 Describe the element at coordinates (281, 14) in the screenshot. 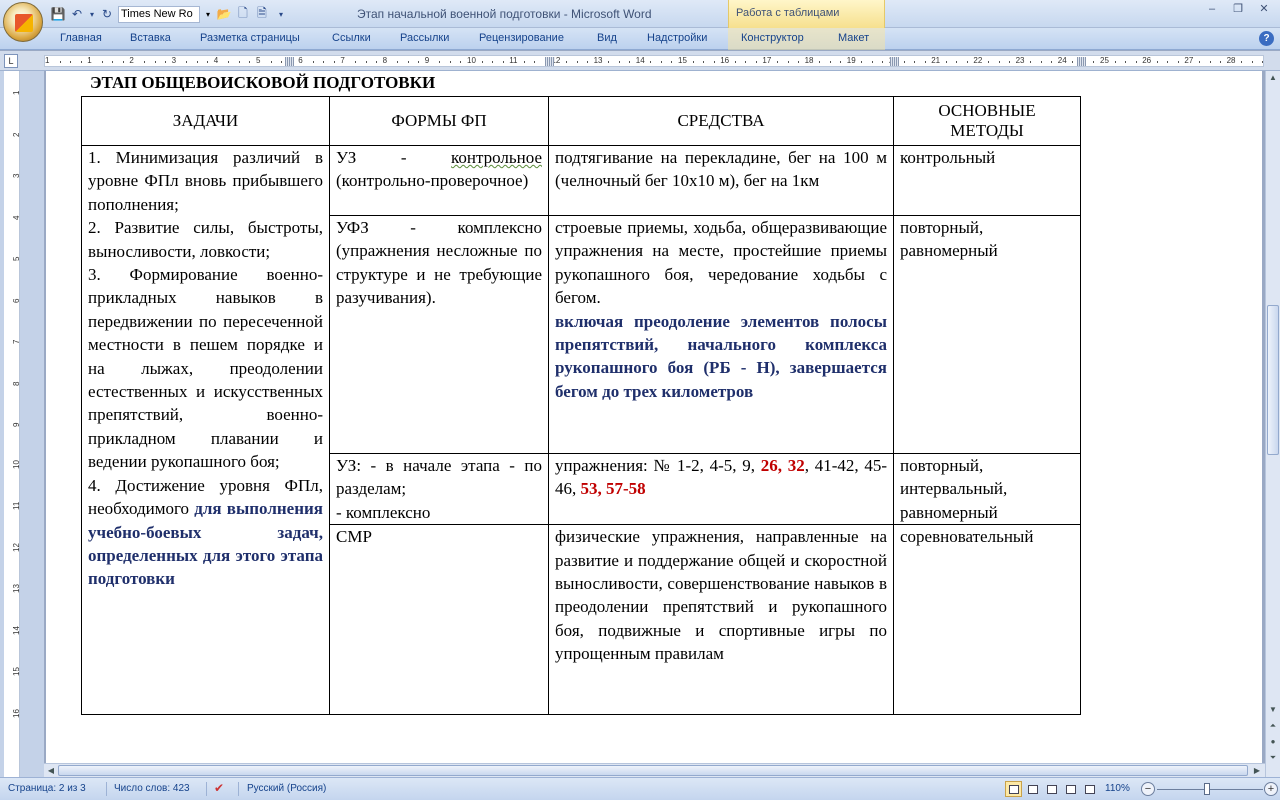

I see `customize-toolbar-icon: ▾` at that location.